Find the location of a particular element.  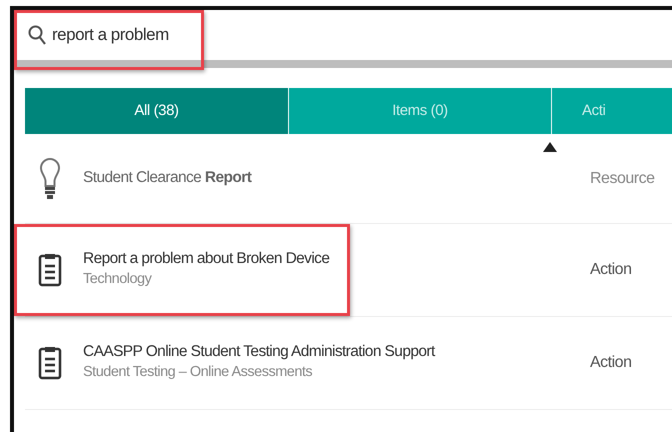

result-title: Report a problem about Broken Device is located at coordinates (206, 259).